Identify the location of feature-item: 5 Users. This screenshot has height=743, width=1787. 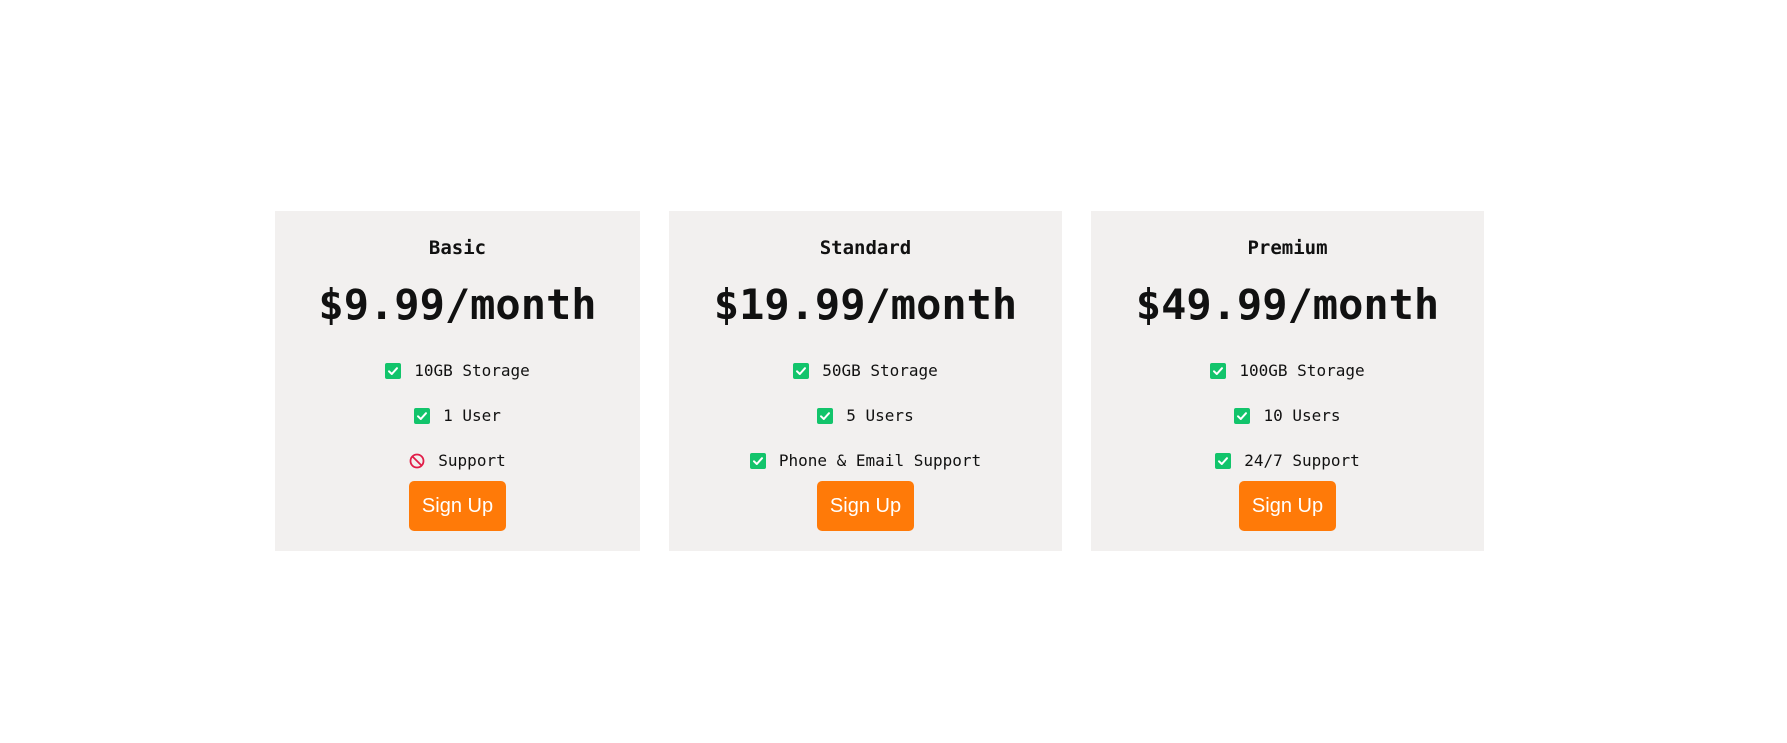
(865, 415).